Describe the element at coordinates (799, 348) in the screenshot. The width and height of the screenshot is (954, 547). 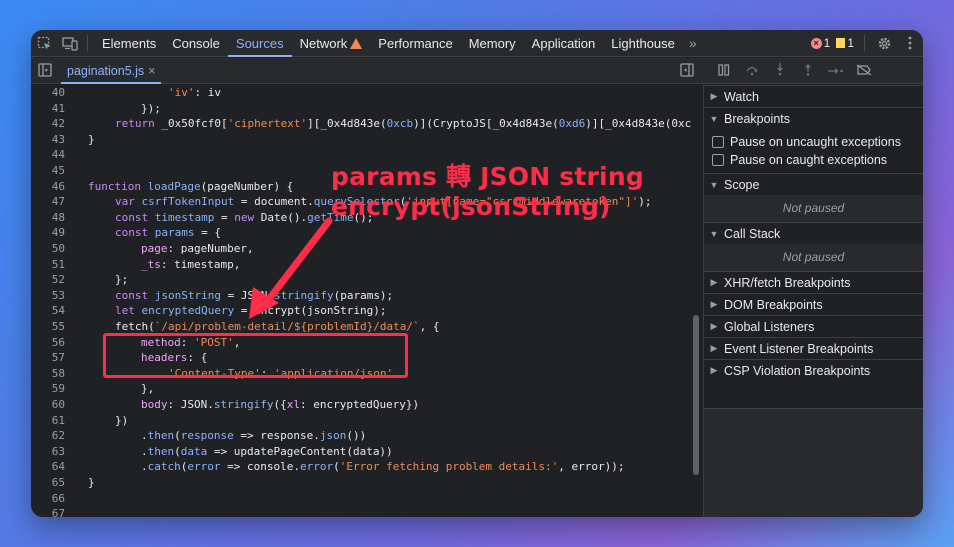
I see `section-event-label: Event Listener Breakpoints` at that location.